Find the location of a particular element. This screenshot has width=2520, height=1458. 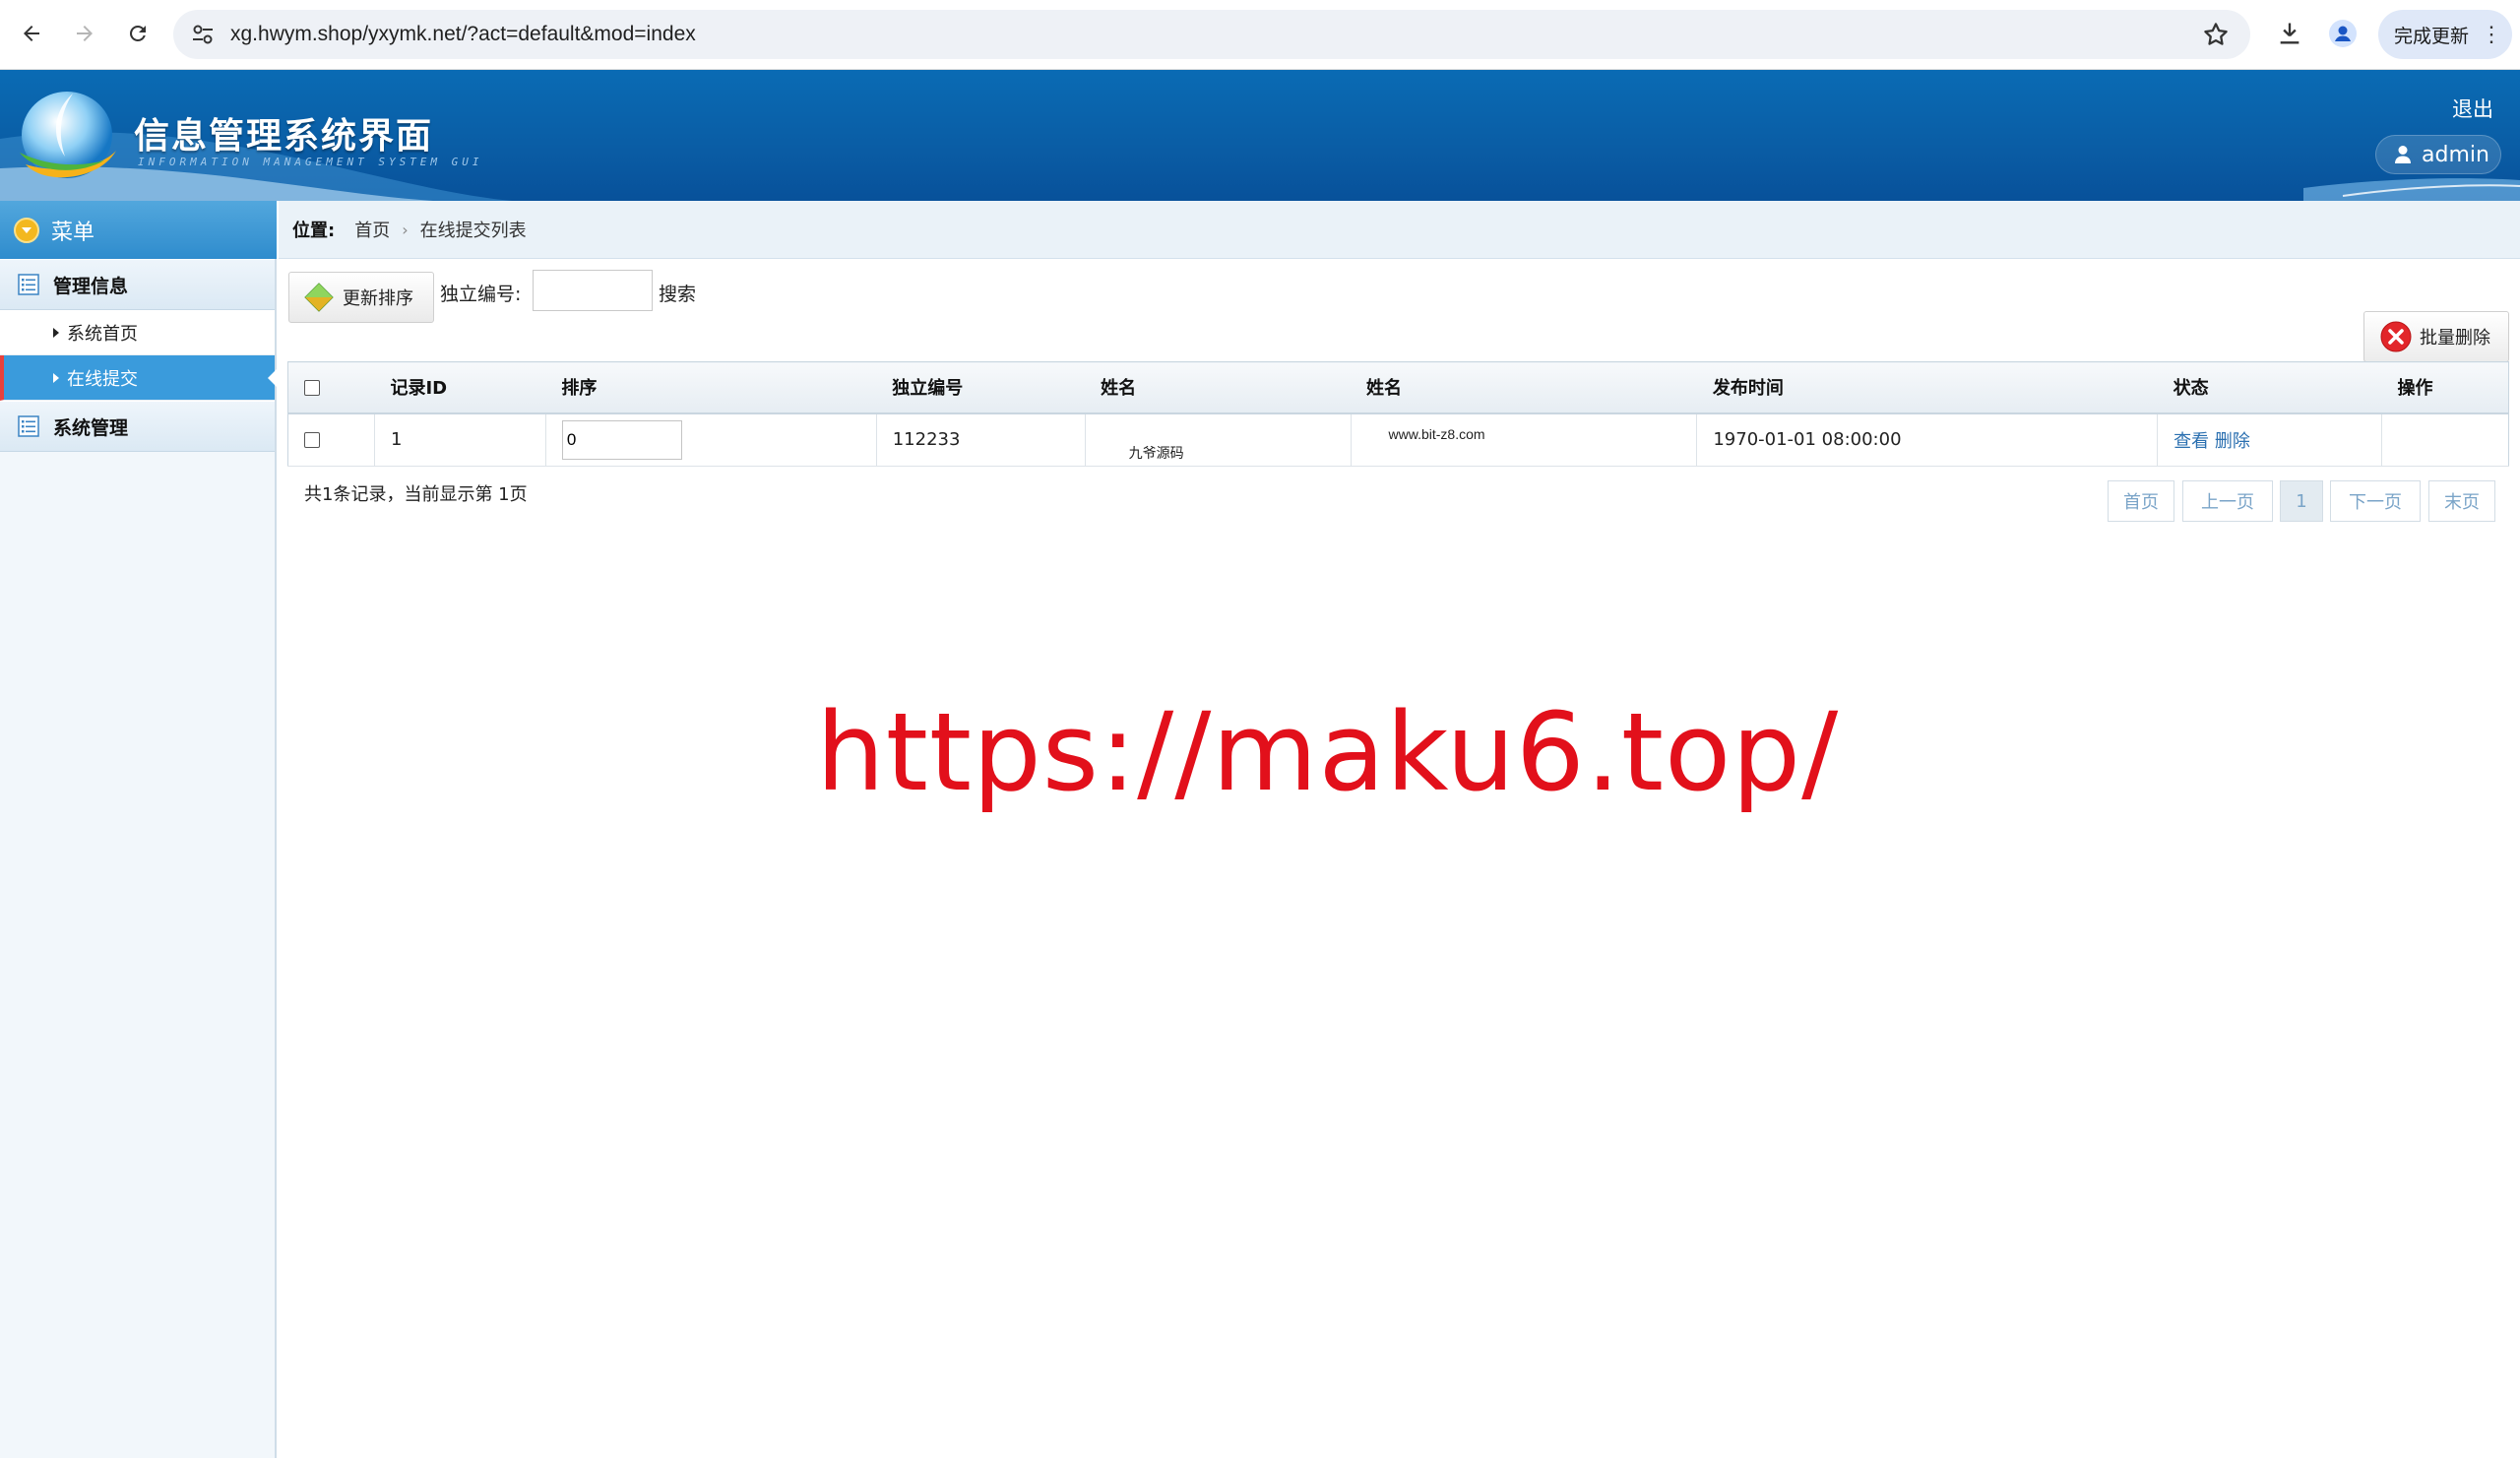

sort-diamond-icon is located at coordinates (319, 297).